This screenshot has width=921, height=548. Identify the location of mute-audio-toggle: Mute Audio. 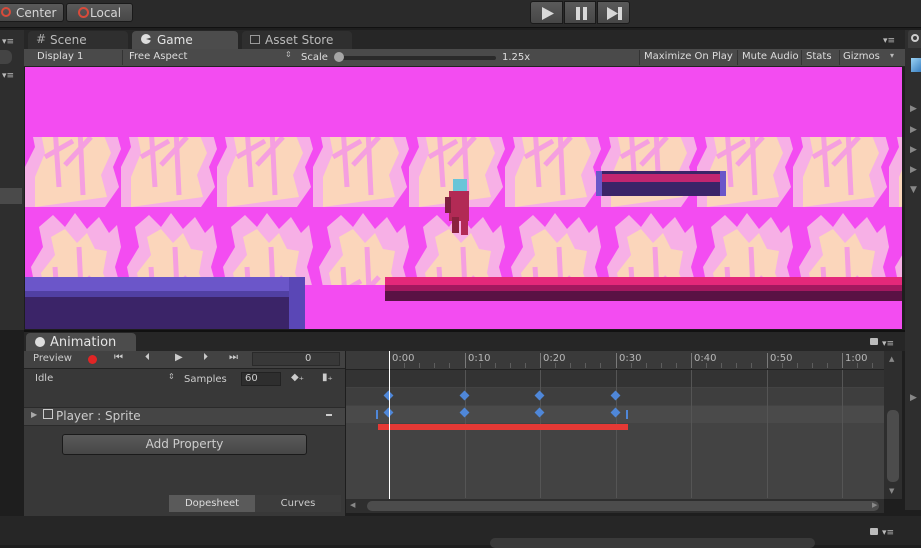
(768, 57).